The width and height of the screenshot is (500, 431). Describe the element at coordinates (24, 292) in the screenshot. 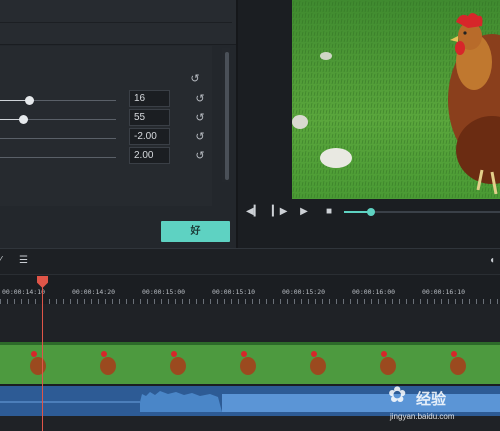

I see `tick-label: 00:00:14:10` at that location.